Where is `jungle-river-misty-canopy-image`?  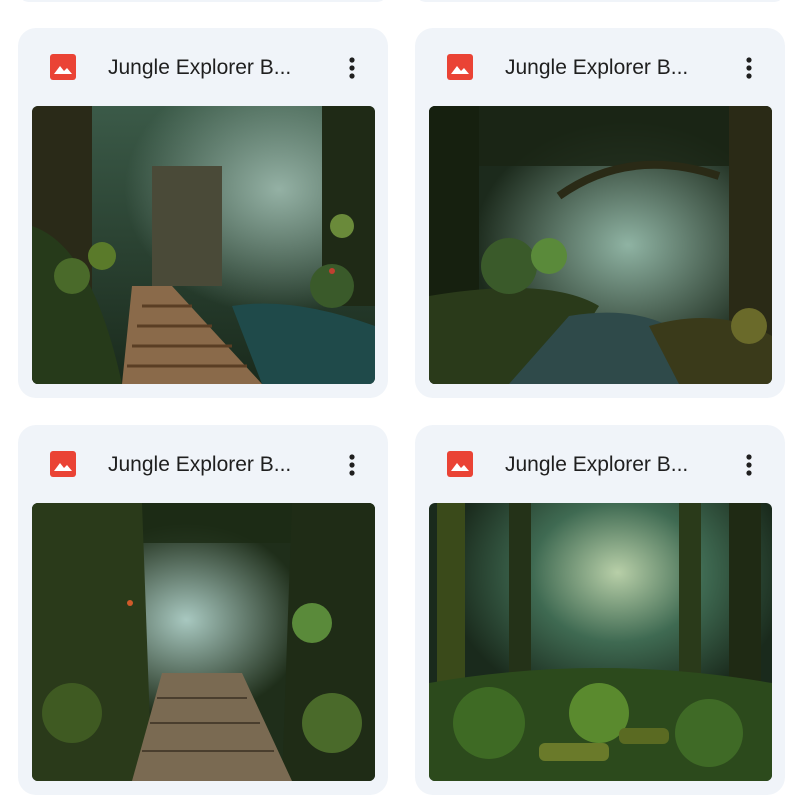
jungle-river-misty-canopy-image is located at coordinates (600, 245).